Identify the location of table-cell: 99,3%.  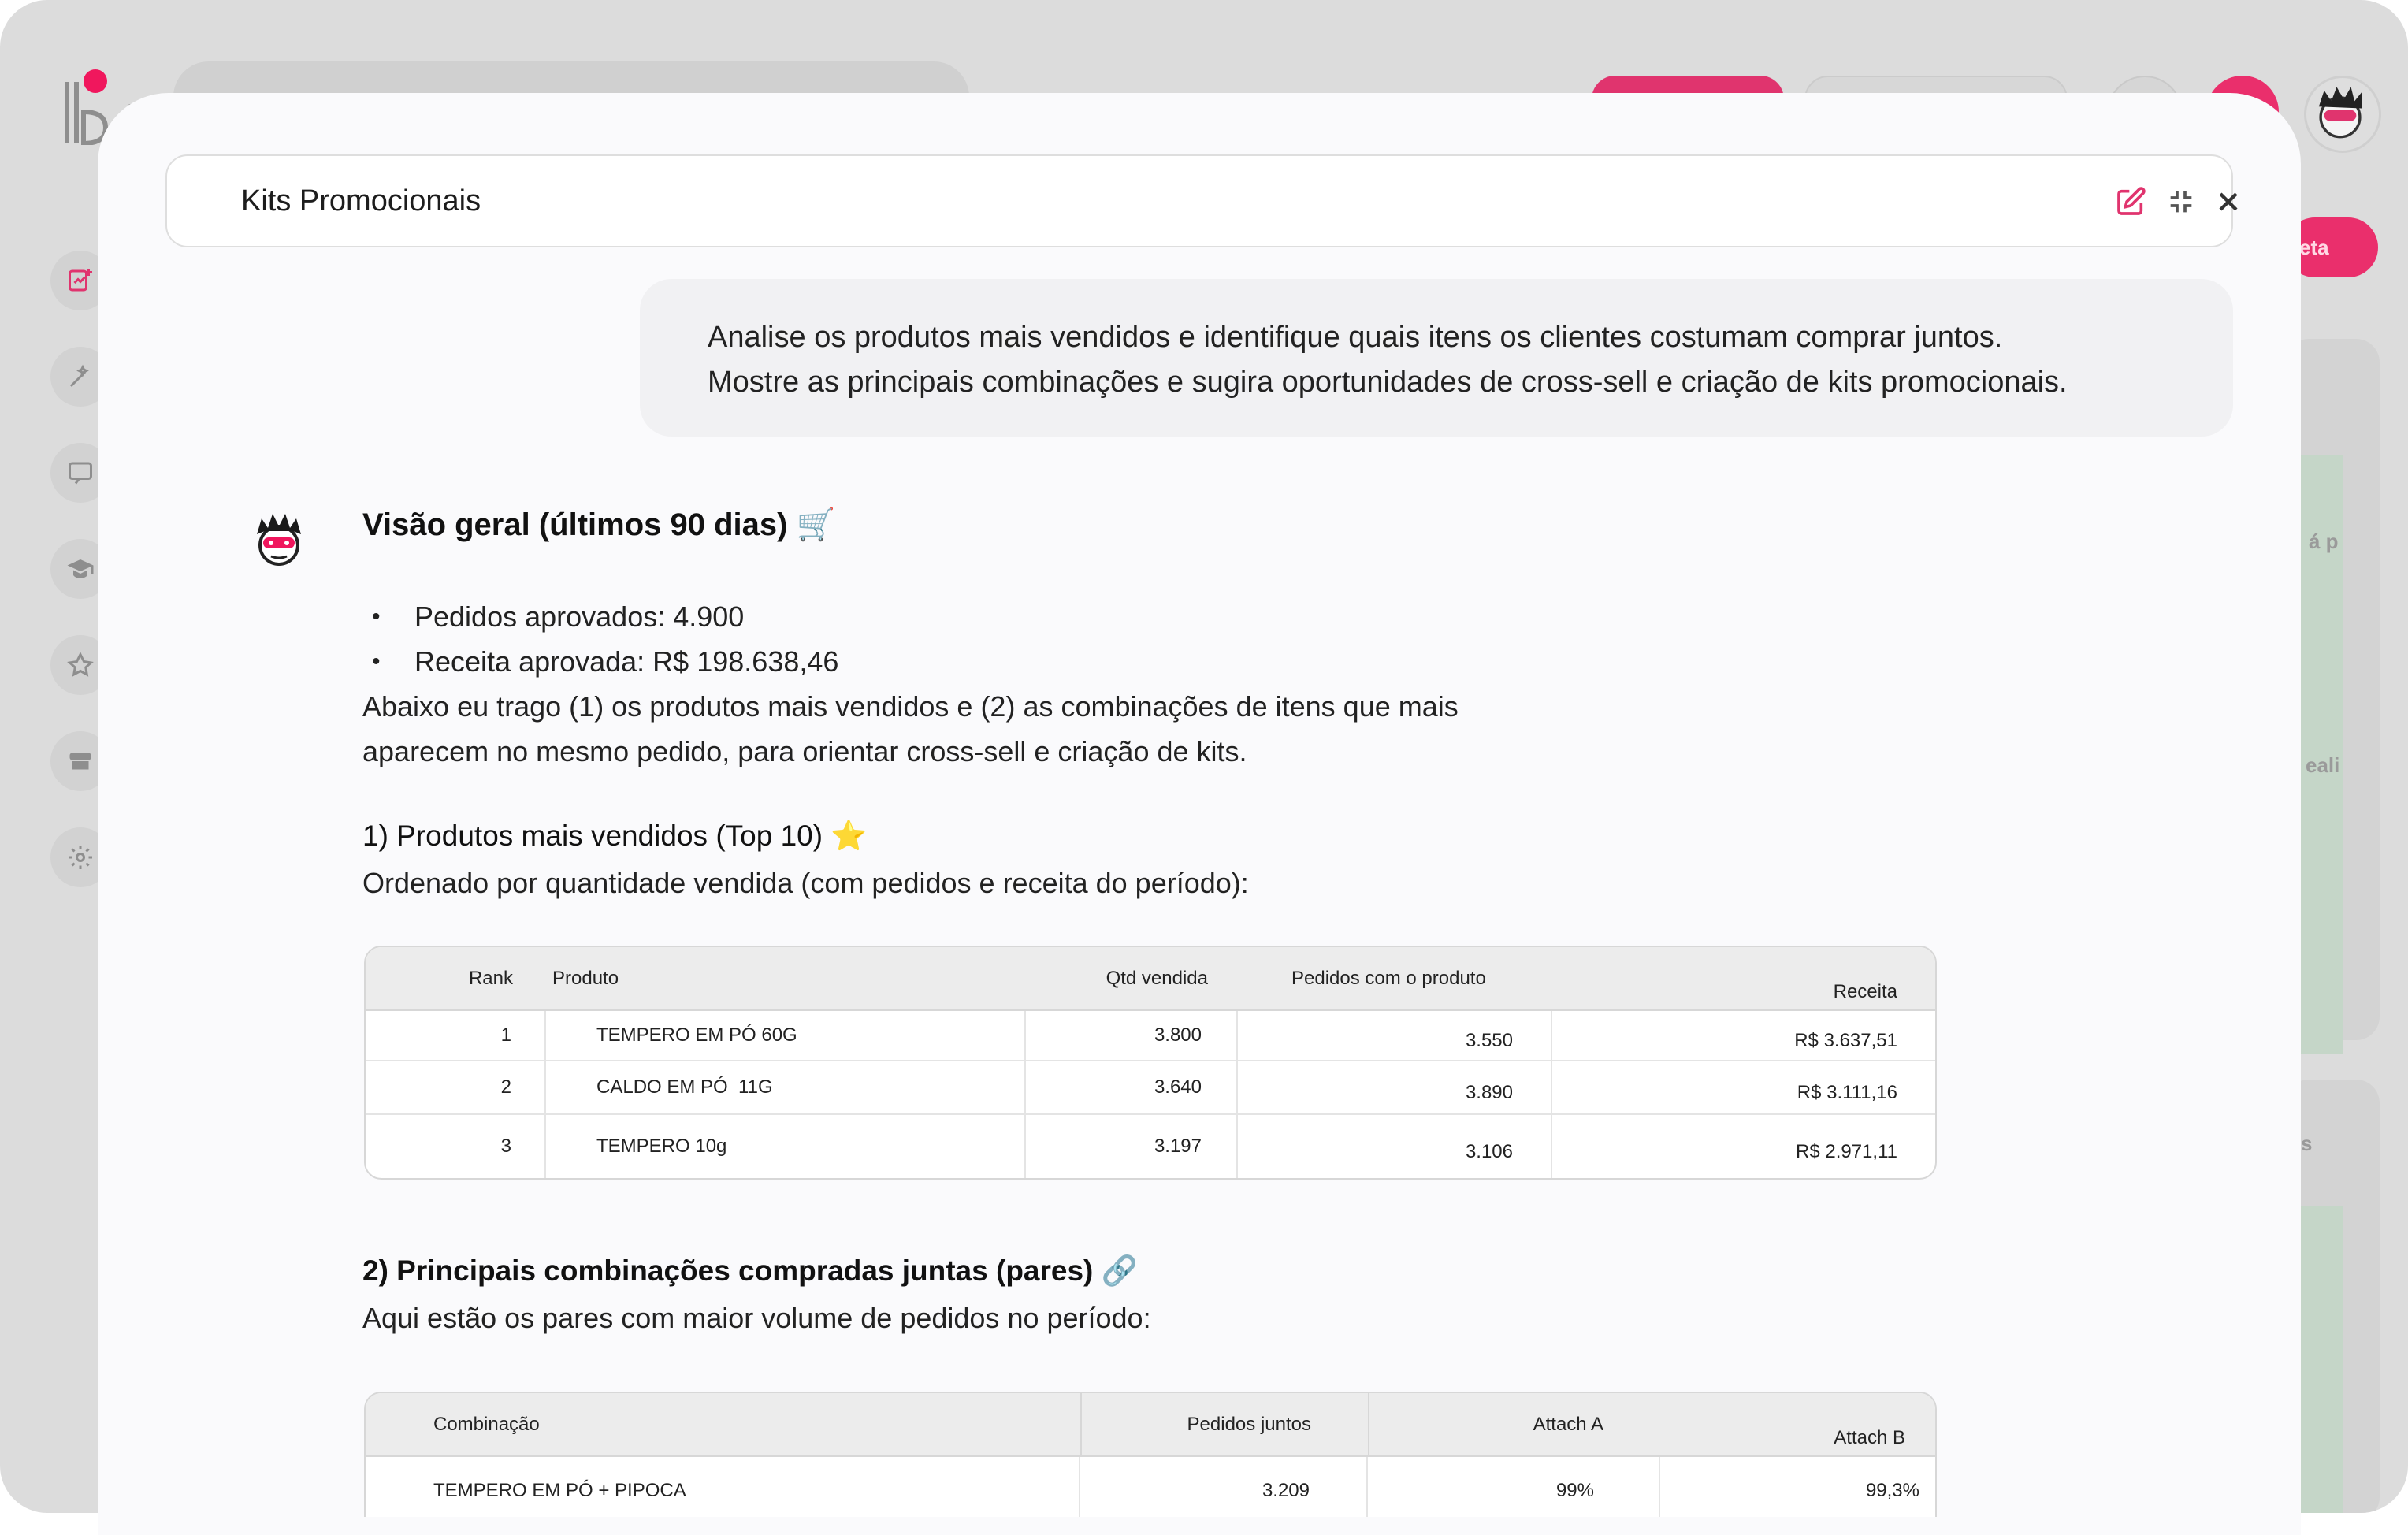
(1892, 1490).